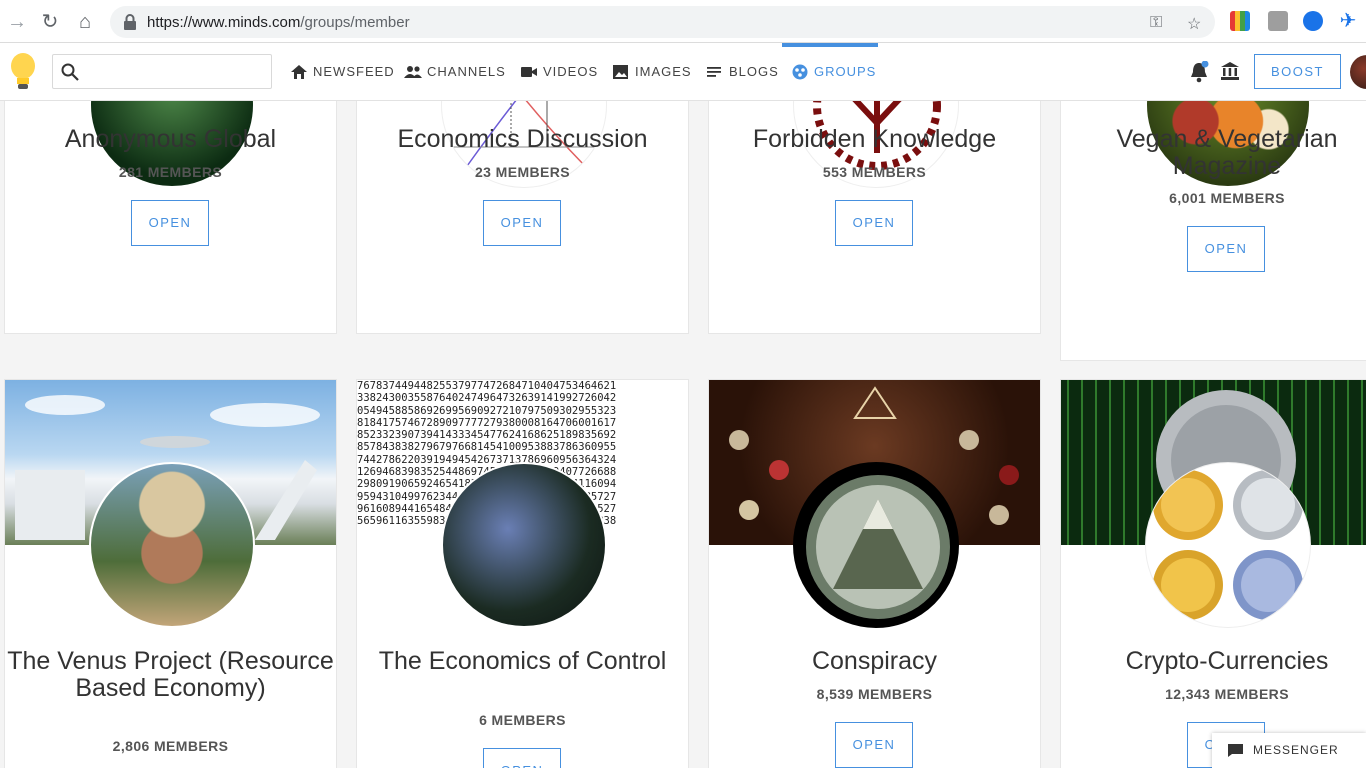  What do you see at coordinates (845, 71) in the screenshot?
I see `nav-label: GROUPS` at bounding box center [845, 71].